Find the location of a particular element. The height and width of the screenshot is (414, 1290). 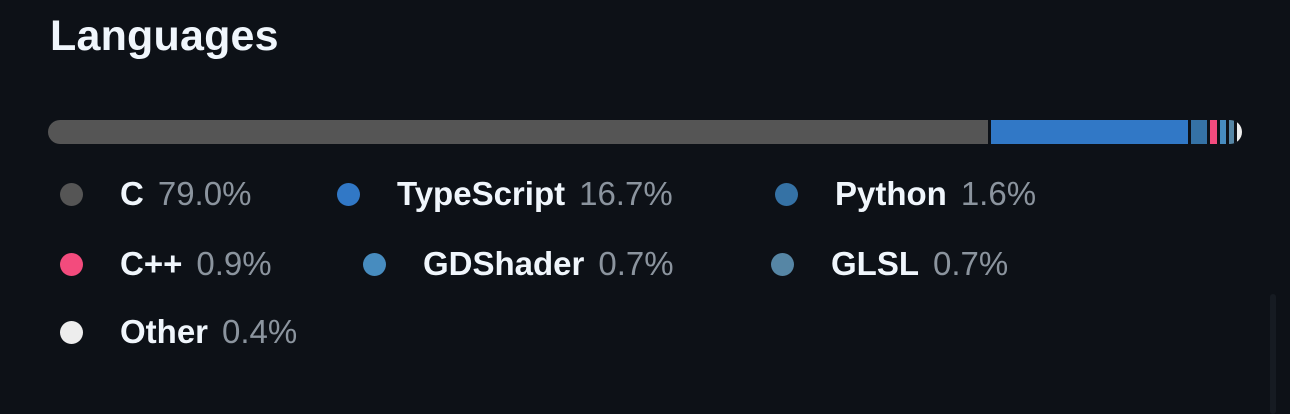

language-item-cpp: C++ 0.9% is located at coordinates (166, 264).